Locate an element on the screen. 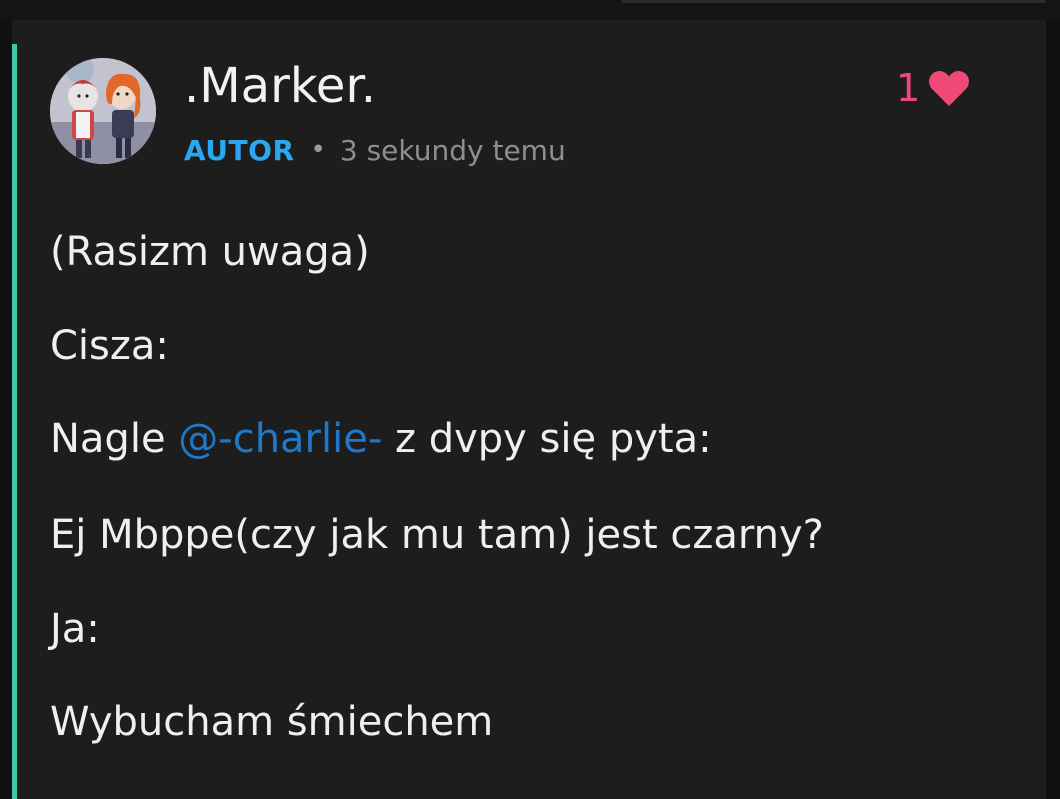 Image resolution: width=1060 pixels, height=799 pixels. top-strip-divider is located at coordinates (834, 1).